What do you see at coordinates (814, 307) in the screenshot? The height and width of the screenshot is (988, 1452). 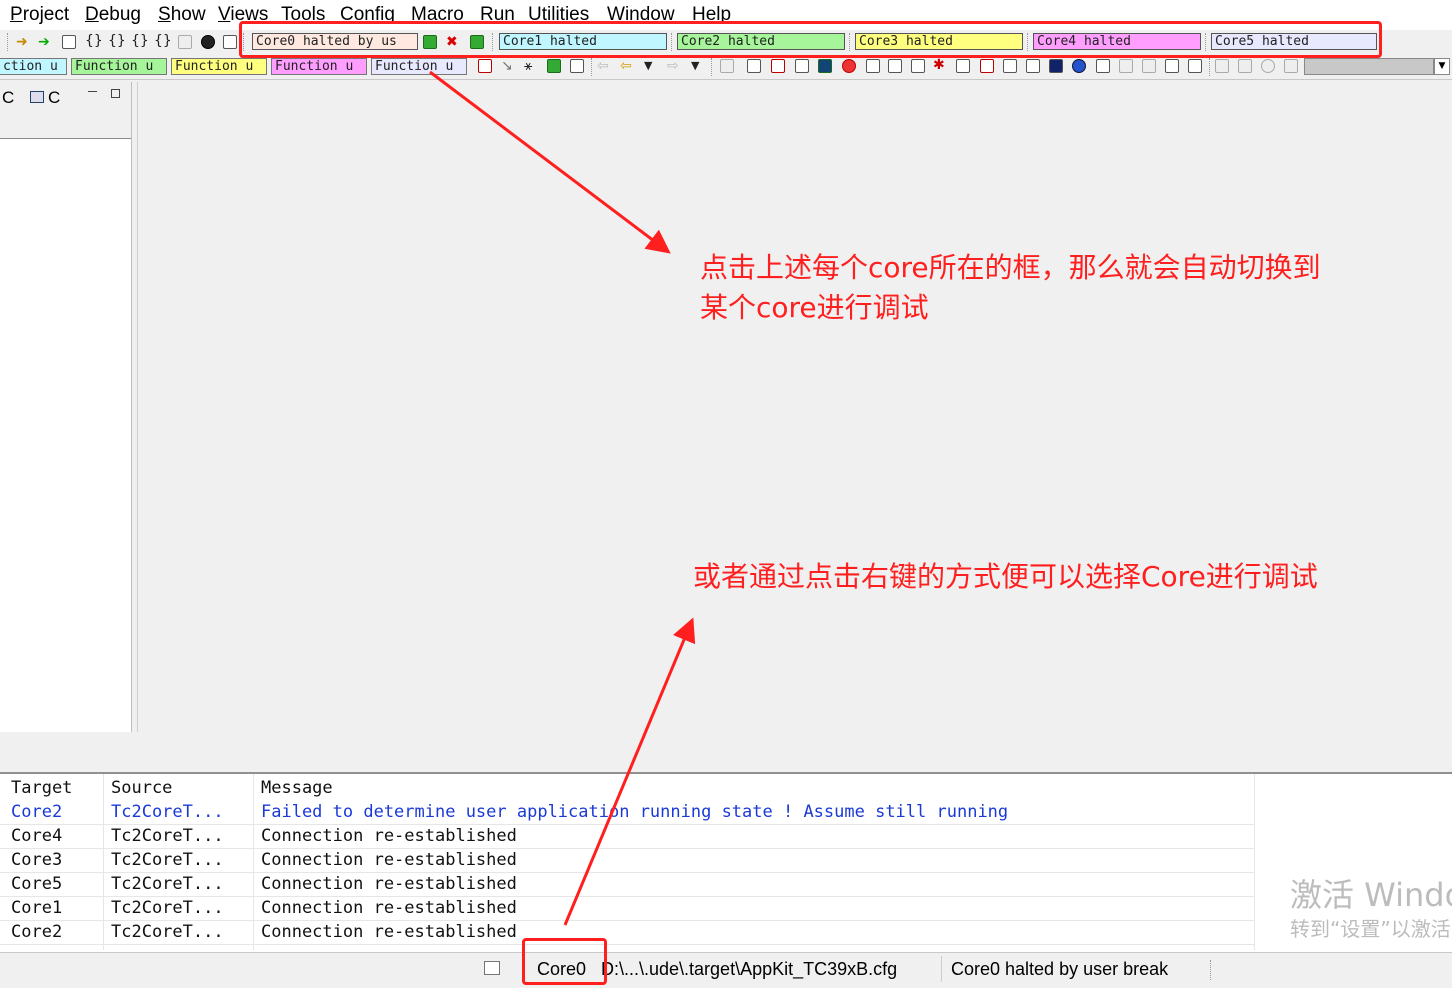 I see `annotation-top-line2: 某个core进行调试` at bounding box center [814, 307].